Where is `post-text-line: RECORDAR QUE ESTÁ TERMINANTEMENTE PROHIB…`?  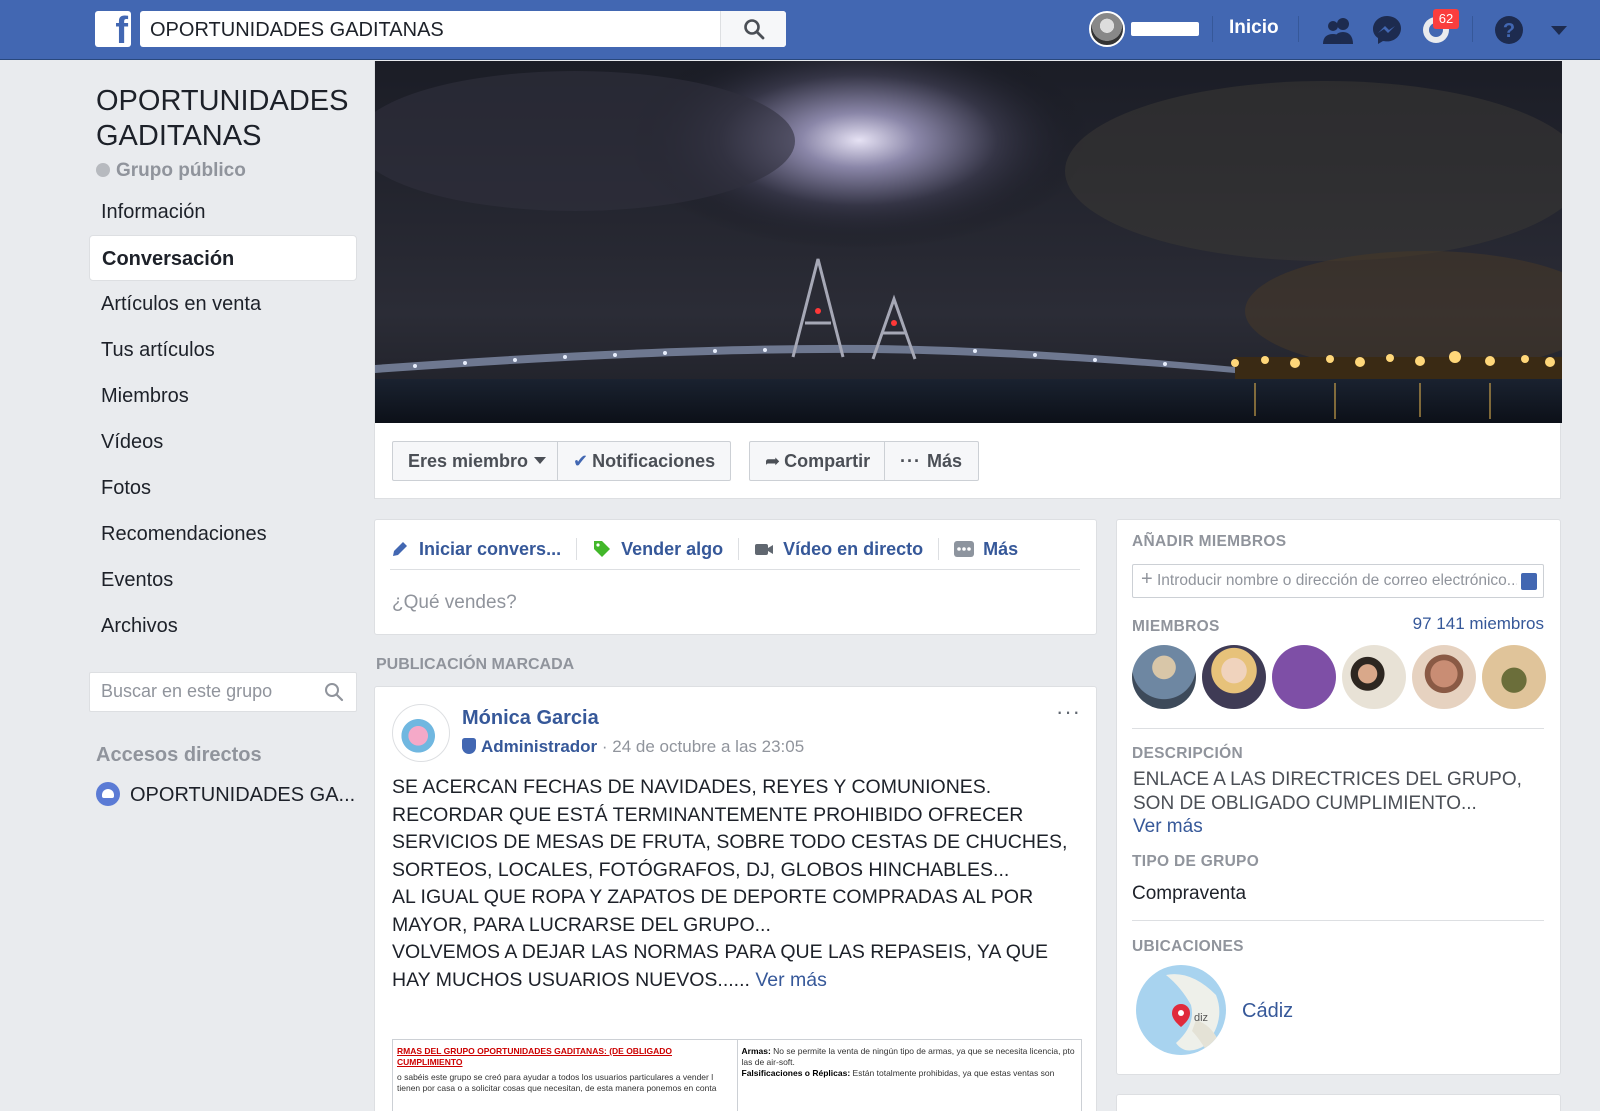
post-text-line: RECORDAR QUE ESTÁ TERMINANTEMENTE PROHIB… is located at coordinates (730, 842).